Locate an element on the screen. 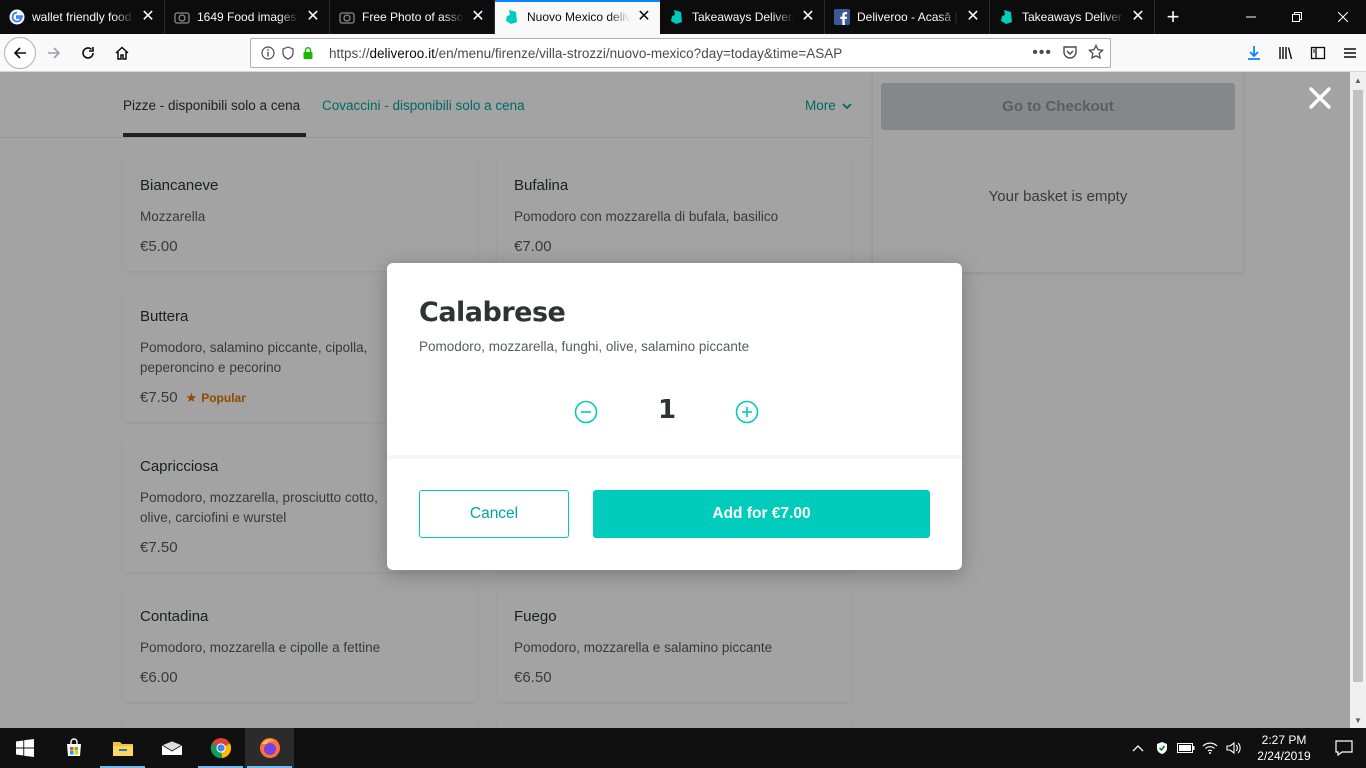  tab-title: wallet friendly food is located at coordinates (82, 17).